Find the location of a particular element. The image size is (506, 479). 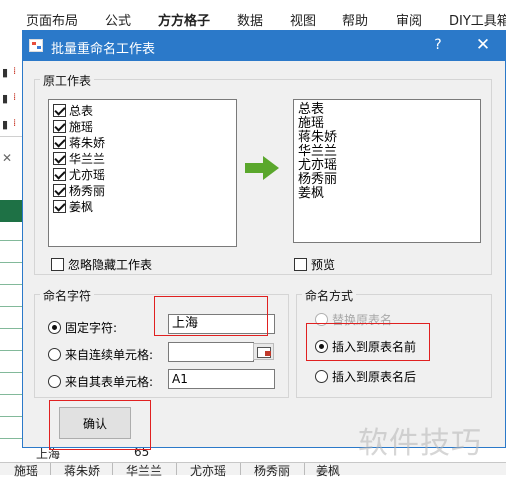

continuous-cell-input is located at coordinates (211, 352).